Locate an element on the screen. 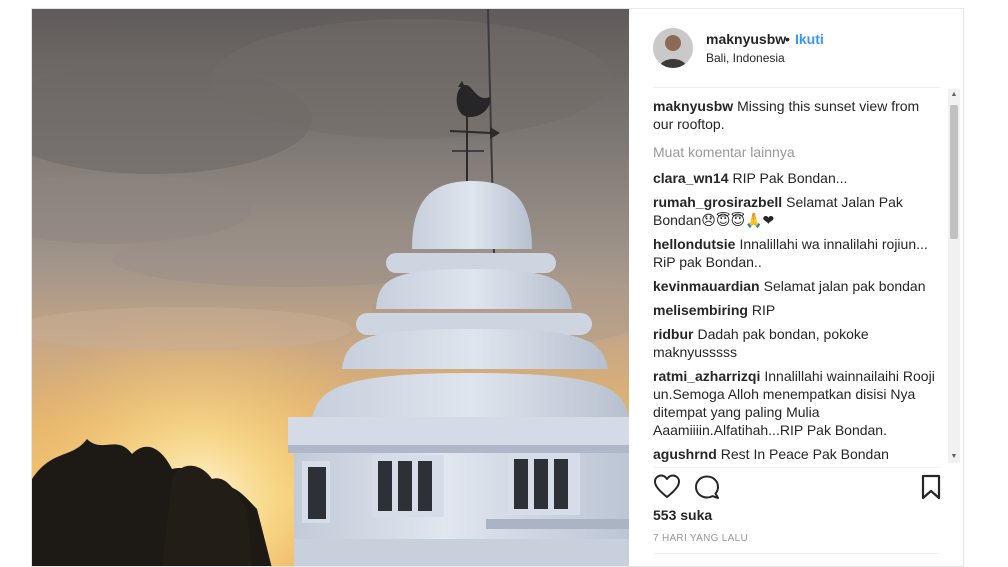 The image size is (1008, 567). comment-text: Selamat jalan pak bondan is located at coordinates (844, 286).